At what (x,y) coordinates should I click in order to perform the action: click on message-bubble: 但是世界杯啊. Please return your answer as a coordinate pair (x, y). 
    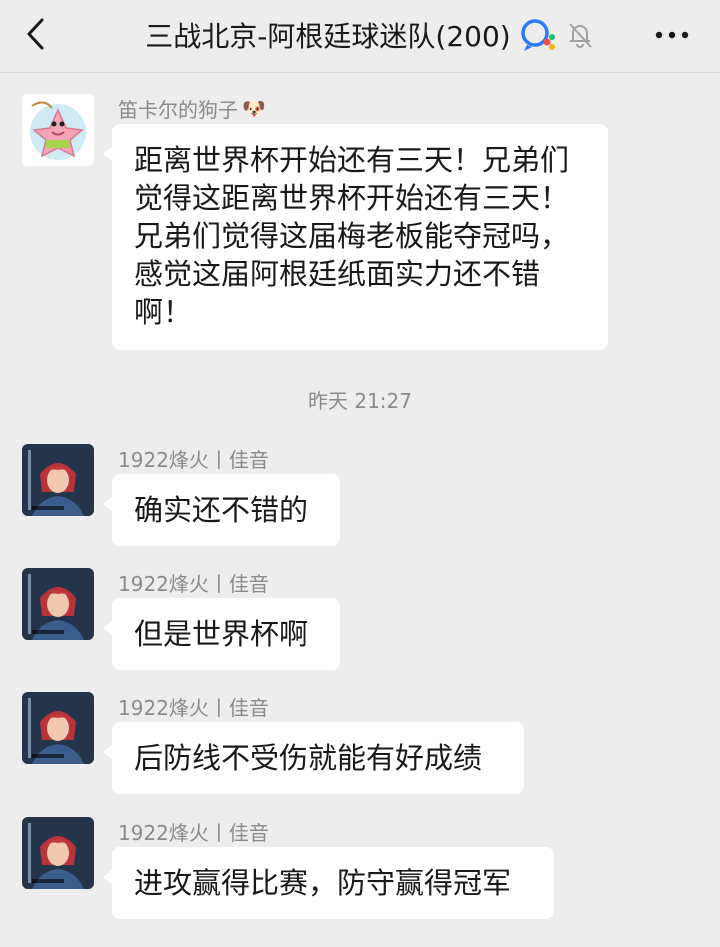
    Looking at the image, I should click on (221, 634).